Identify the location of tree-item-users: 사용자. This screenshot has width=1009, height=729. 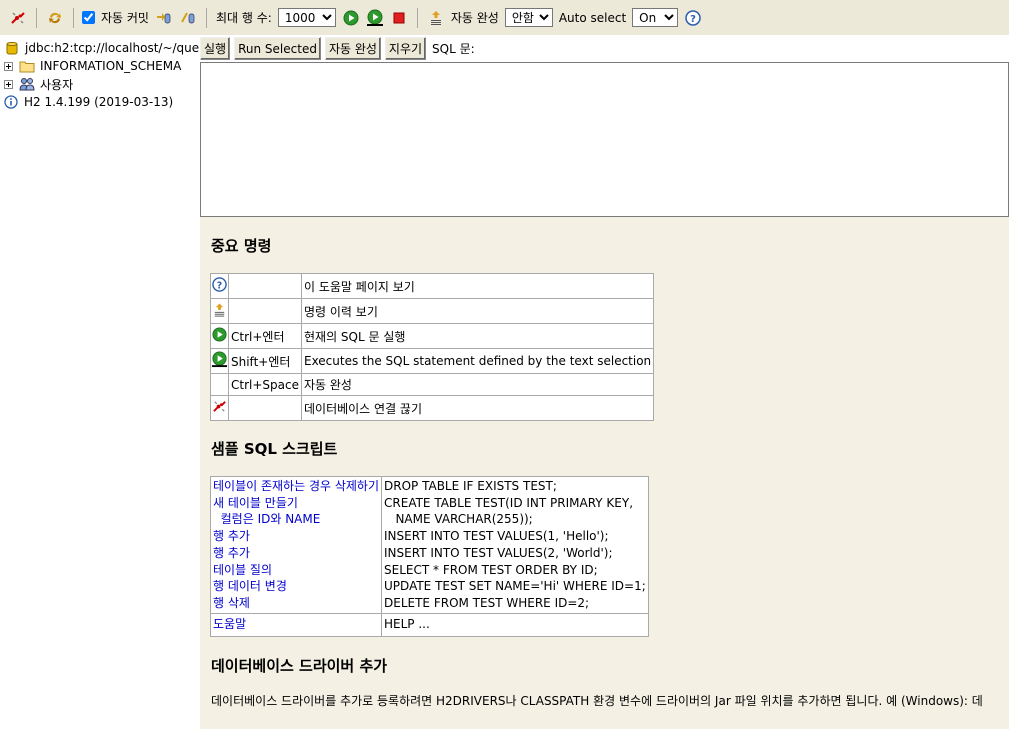
(38, 84).